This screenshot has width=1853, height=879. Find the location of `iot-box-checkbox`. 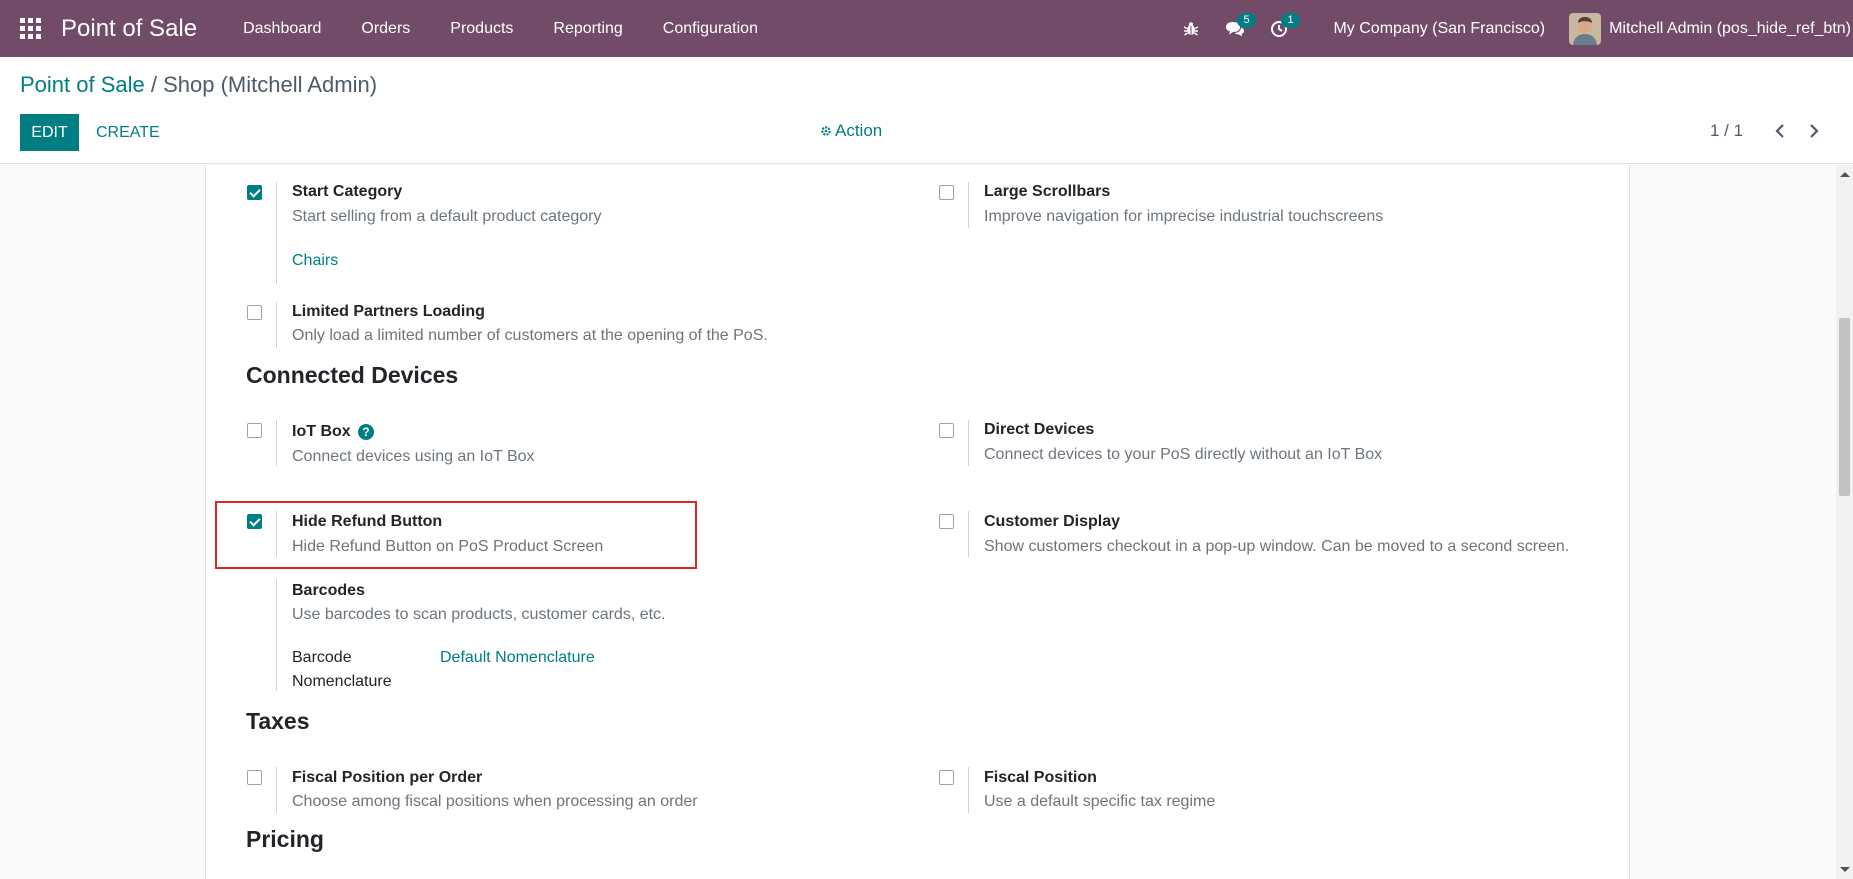

iot-box-checkbox is located at coordinates (254, 430).